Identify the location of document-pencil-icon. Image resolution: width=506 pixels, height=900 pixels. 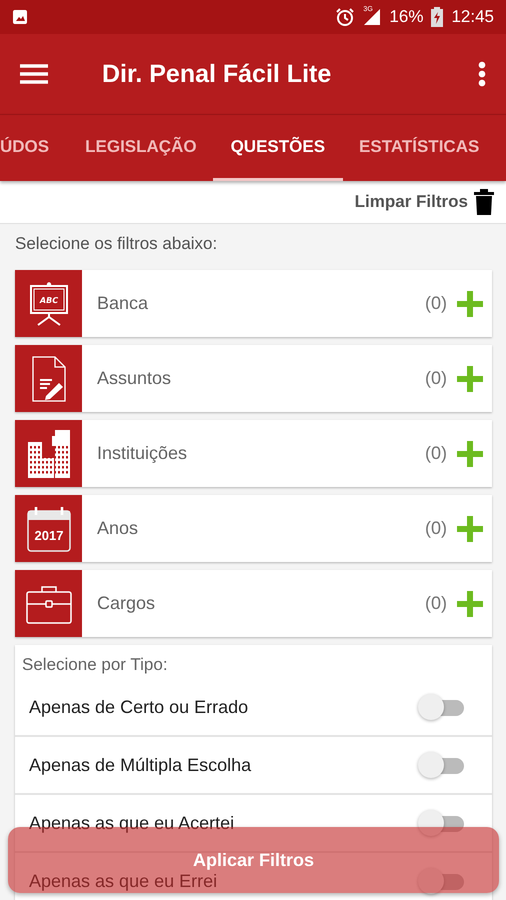
(49, 379).